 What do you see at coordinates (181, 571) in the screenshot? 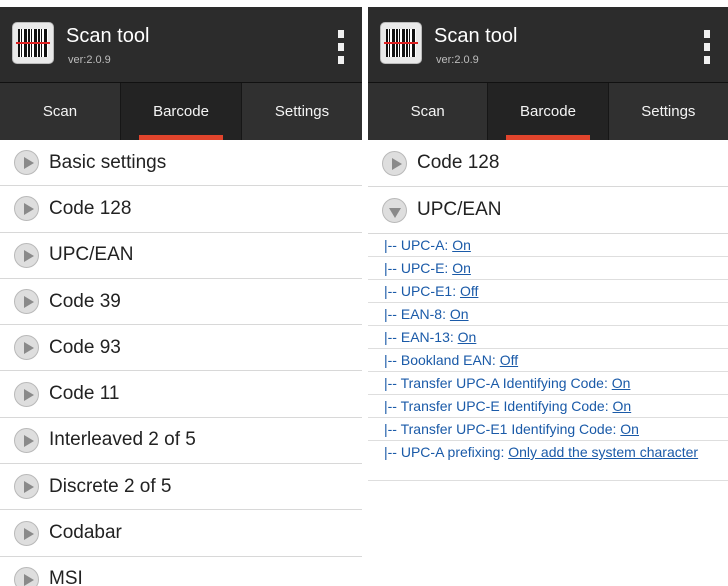
I see `list-item: MSI` at bounding box center [181, 571].